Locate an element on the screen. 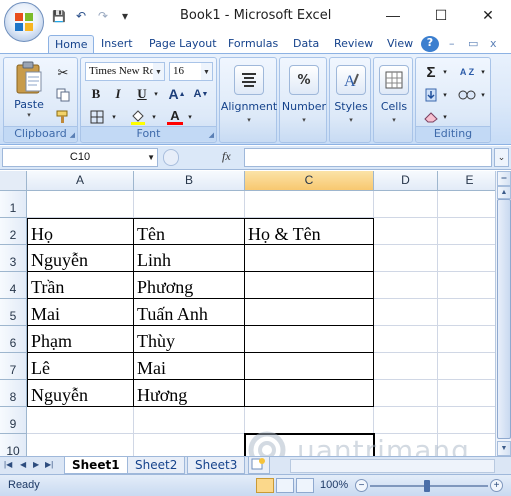 The image size is (511, 496). formula-input is located at coordinates (368, 157).